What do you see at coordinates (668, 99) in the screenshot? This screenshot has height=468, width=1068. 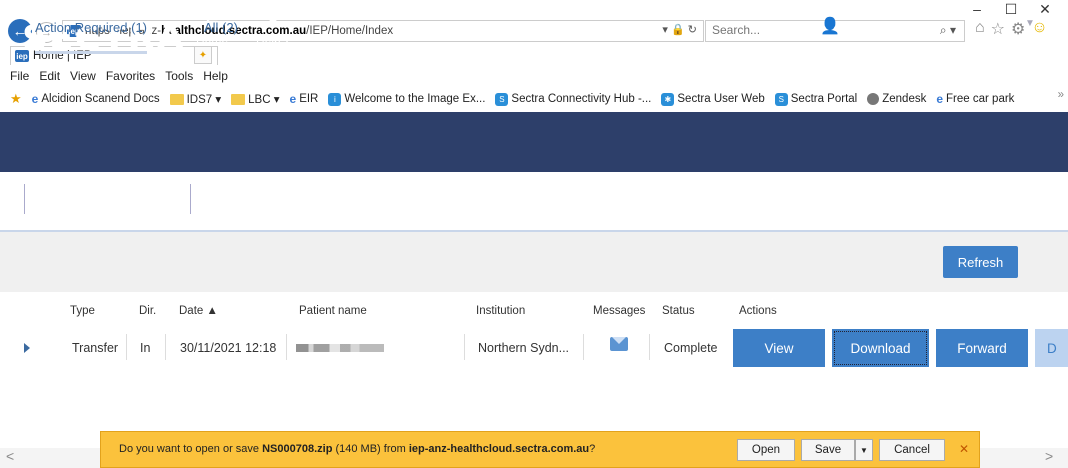 I see `sectra-userweb-icon: ✱` at bounding box center [668, 99].